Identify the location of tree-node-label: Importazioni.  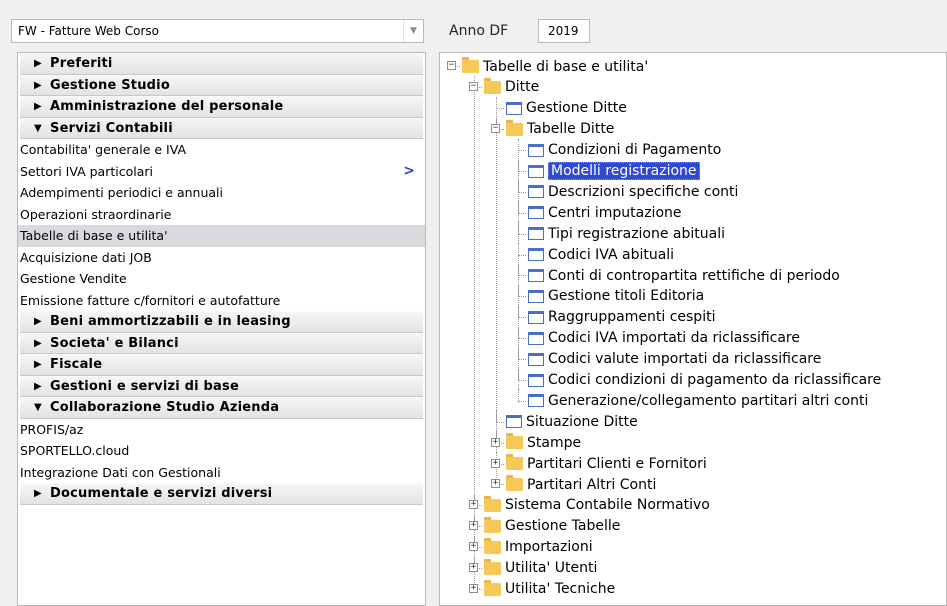
(549, 547).